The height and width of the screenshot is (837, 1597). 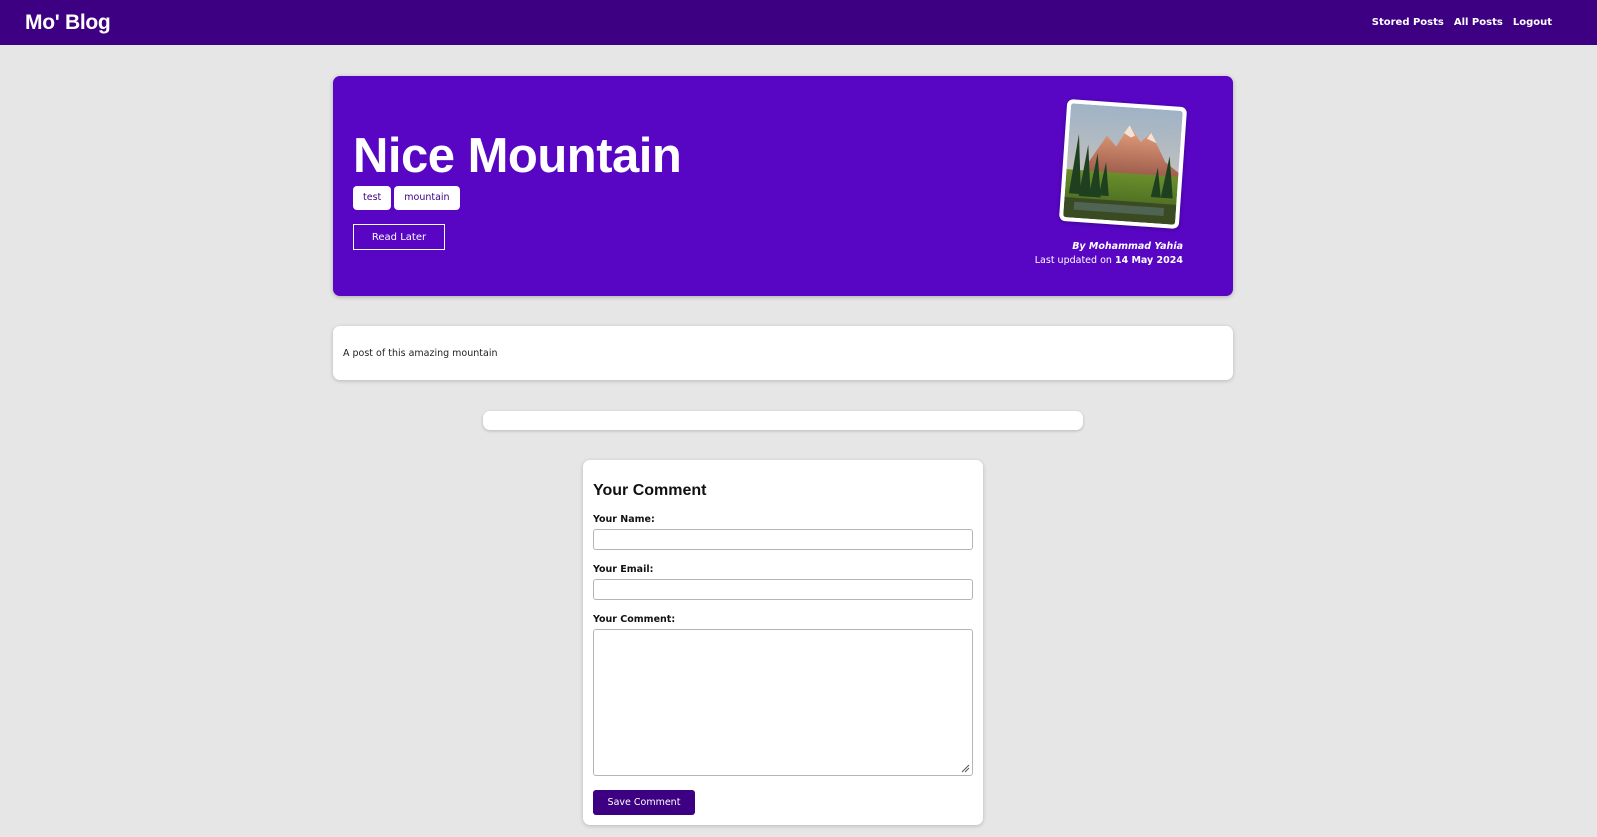 What do you see at coordinates (420, 353) in the screenshot?
I see `post-body-text: A post of this amazing mountain` at bounding box center [420, 353].